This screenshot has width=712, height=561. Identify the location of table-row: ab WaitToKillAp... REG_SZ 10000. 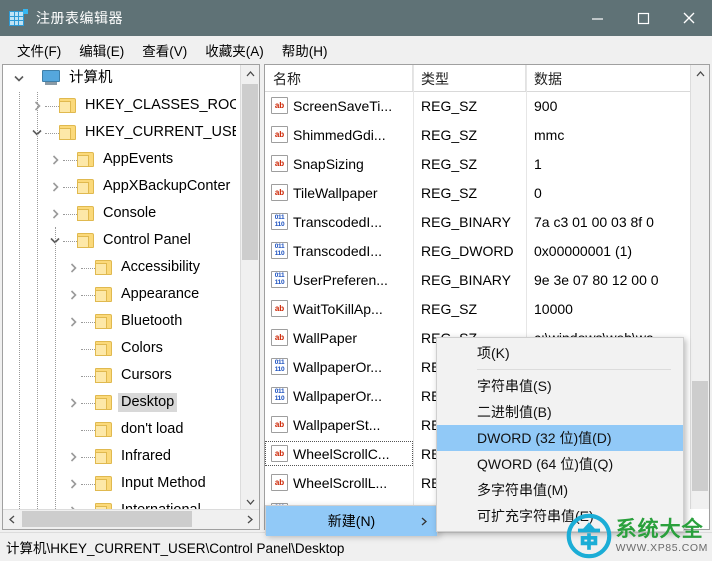
(478, 308).